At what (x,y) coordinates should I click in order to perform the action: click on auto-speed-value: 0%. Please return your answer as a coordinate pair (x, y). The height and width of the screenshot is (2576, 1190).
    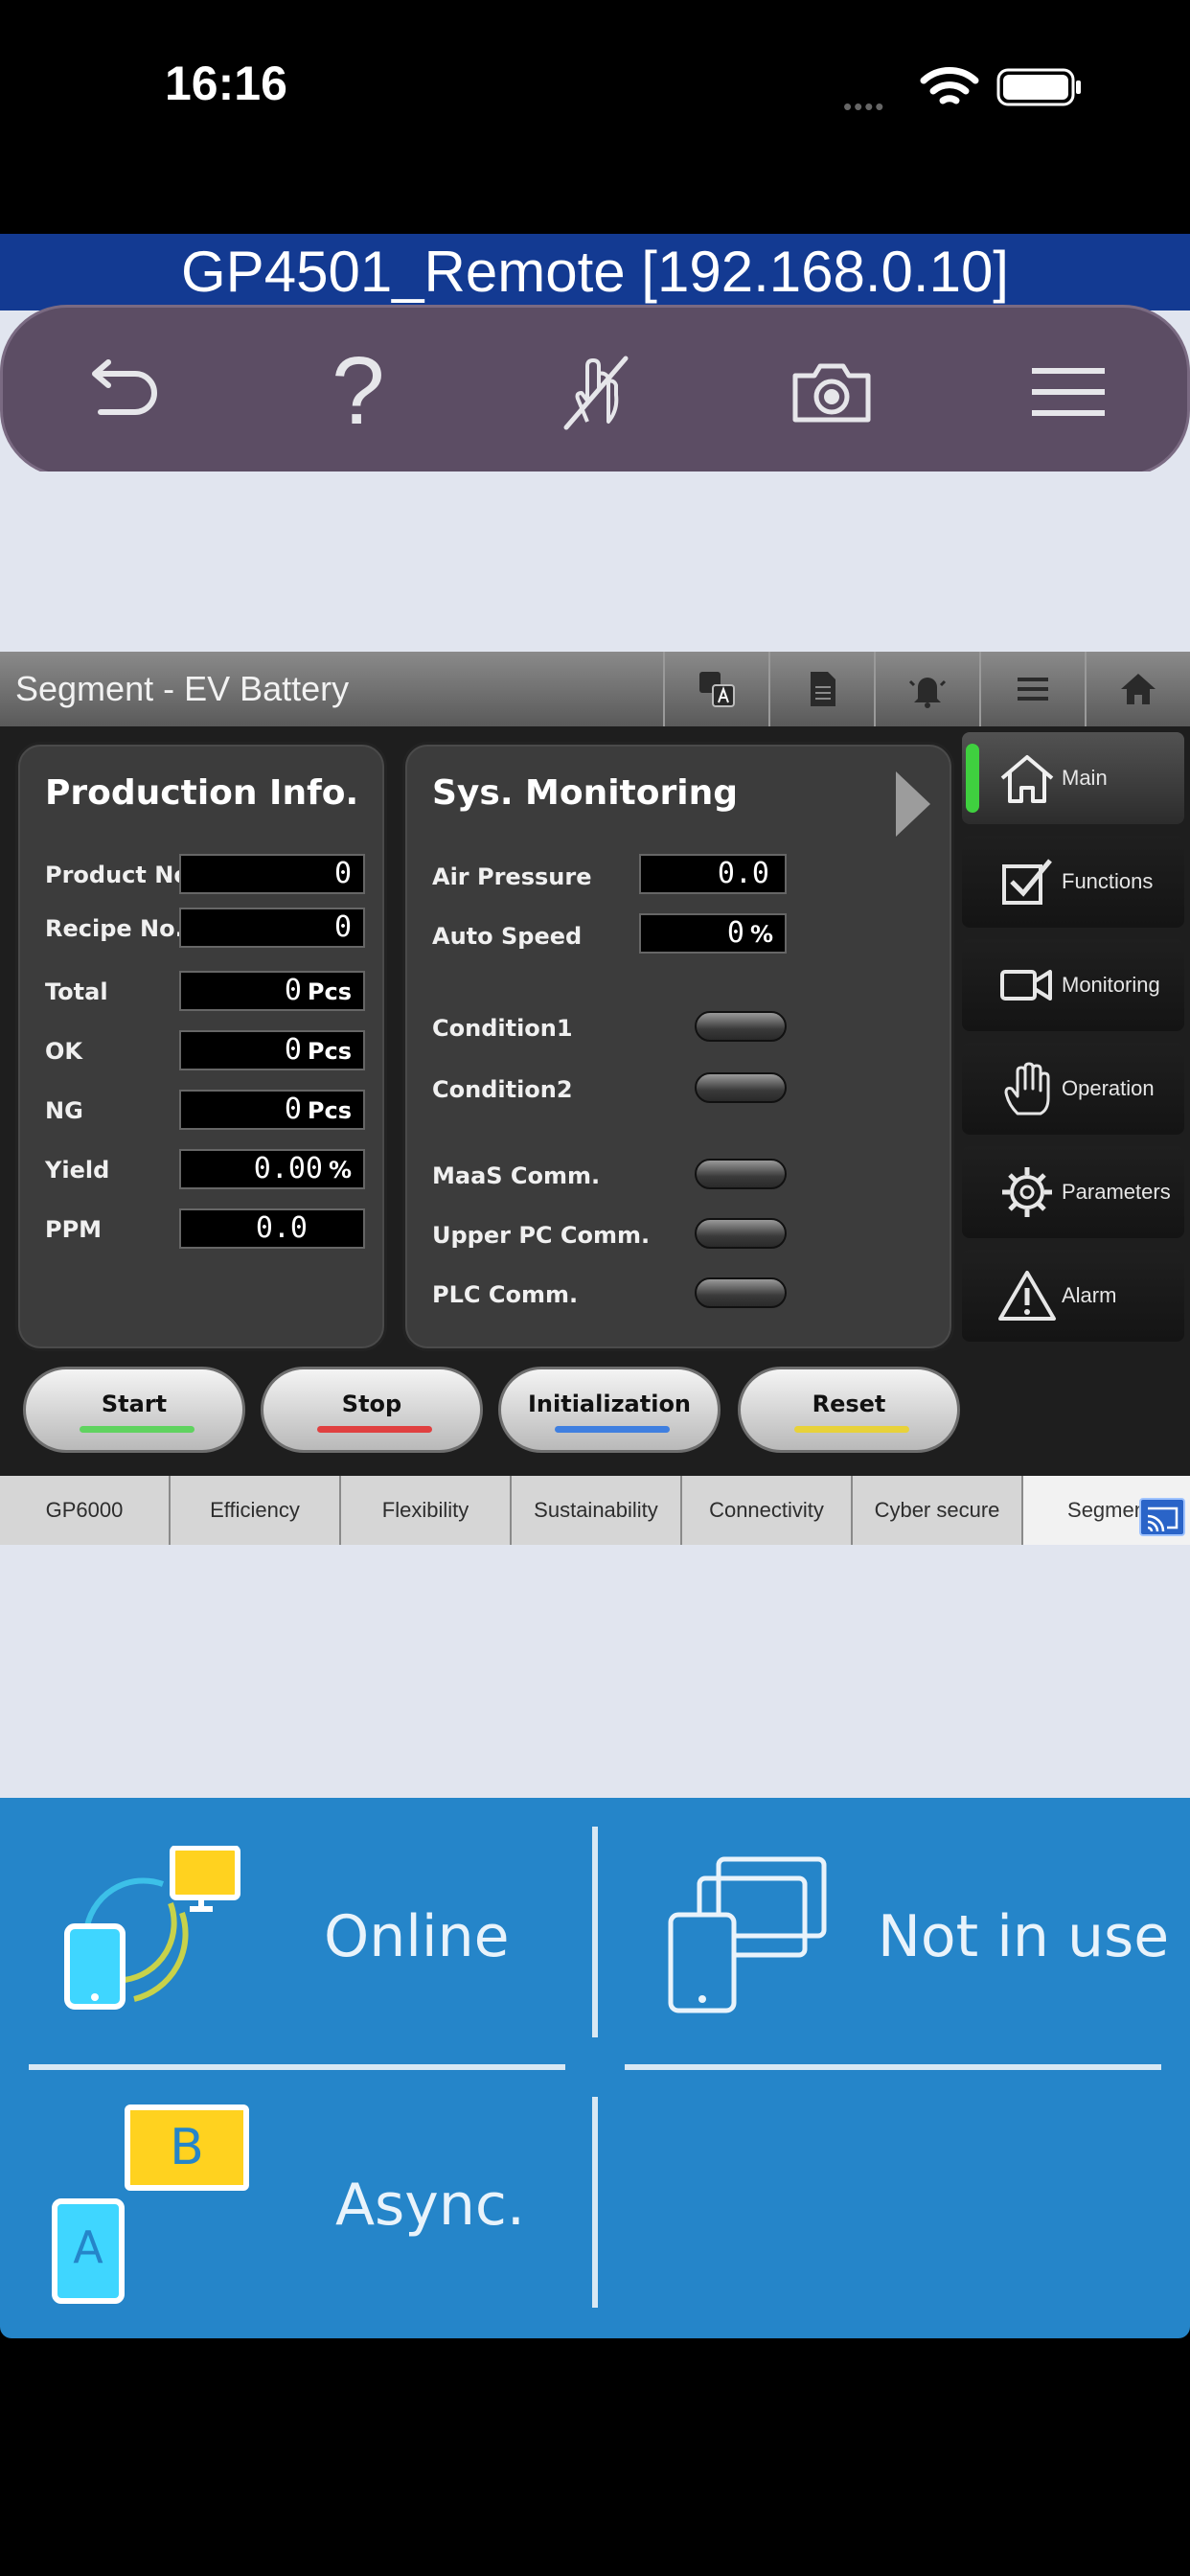
    Looking at the image, I should click on (713, 933).